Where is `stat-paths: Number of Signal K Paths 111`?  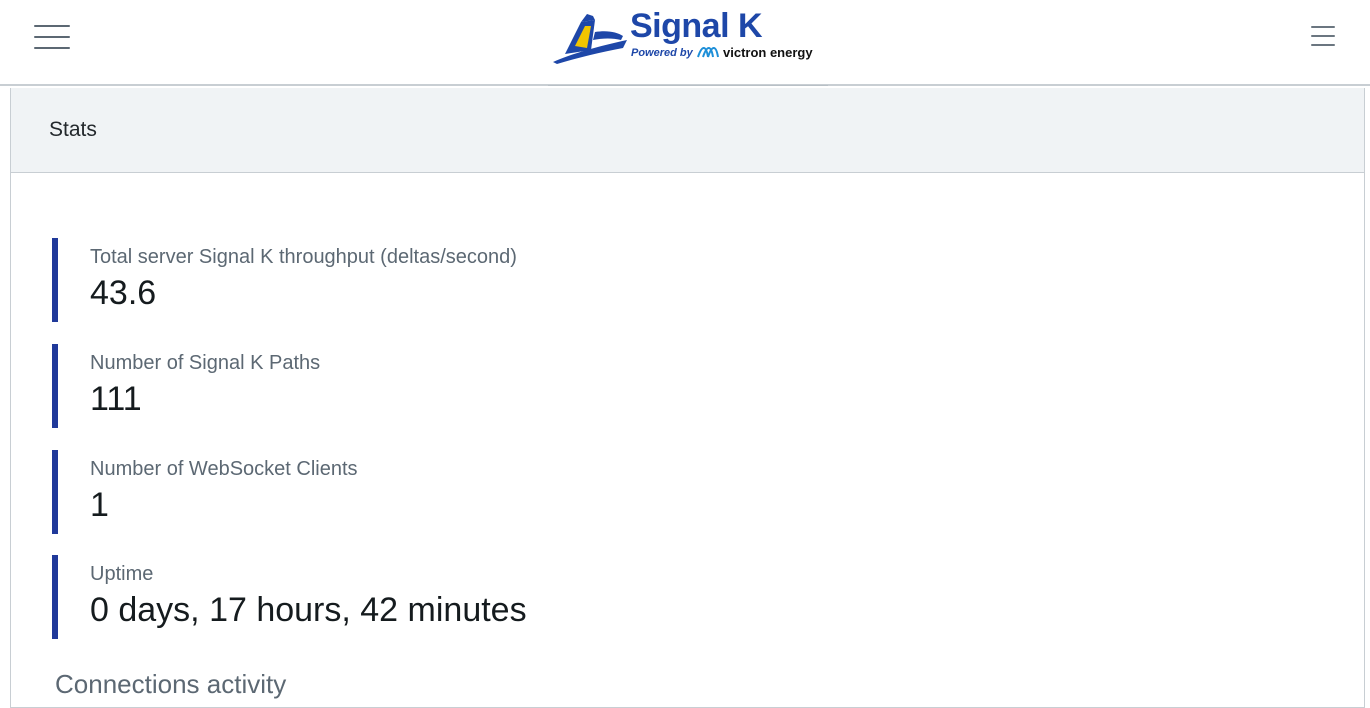 stat-paths: Number of Signal K Paths 111 is located at coordinates (552, 386).